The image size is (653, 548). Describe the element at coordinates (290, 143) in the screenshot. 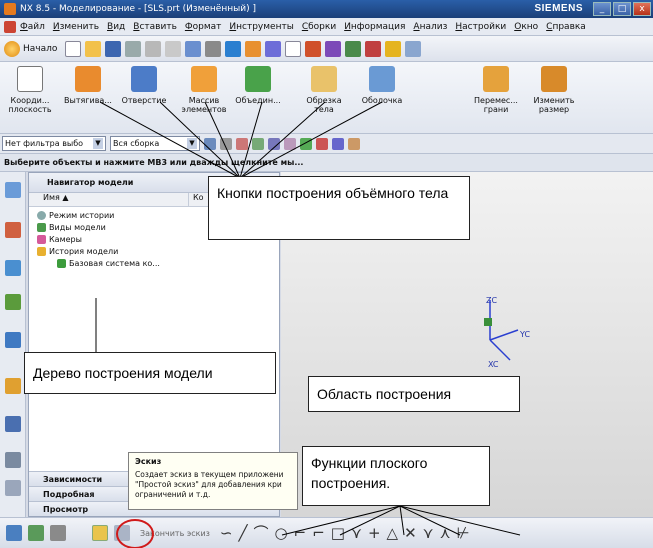

I see `snap-intersect-icon` at that location.